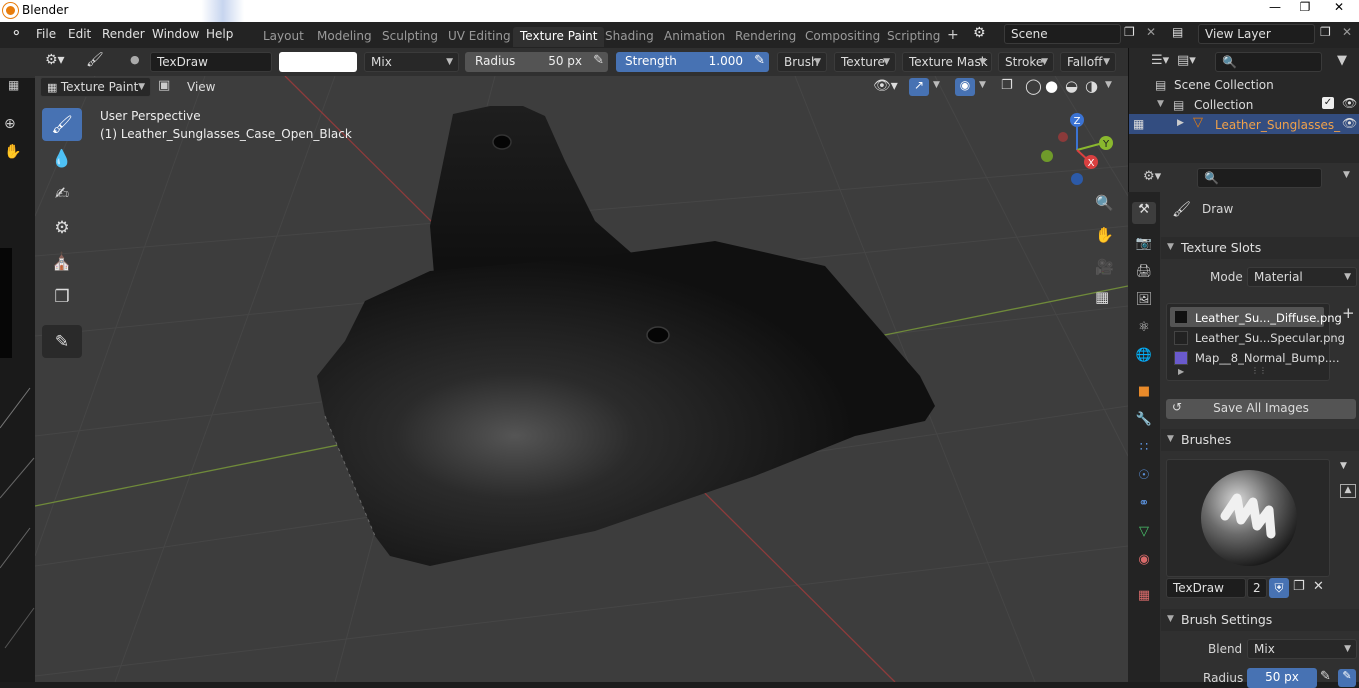 This screenshot has width=1359, height=688. What do you see at coordinates (1206, 588) in the screenshot?
I see `brush-name-field: TexDraw` at bounding box center [1206, 588].